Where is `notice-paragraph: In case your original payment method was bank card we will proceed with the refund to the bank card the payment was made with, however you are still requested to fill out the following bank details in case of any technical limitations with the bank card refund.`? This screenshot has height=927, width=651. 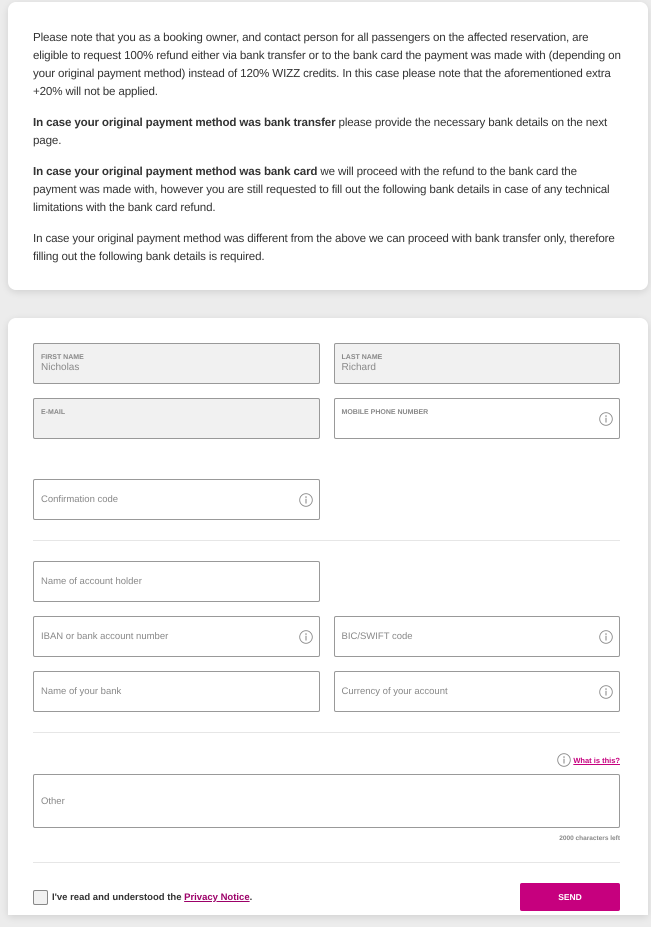 notice-paragraph: In case your original payment method was bank card we will proceed with the refund to the bank card the payment was made with, however you are still requested to fill out the following bank details in case of any technical limitations with the bank card refund. is located at coordinates (321, 190).